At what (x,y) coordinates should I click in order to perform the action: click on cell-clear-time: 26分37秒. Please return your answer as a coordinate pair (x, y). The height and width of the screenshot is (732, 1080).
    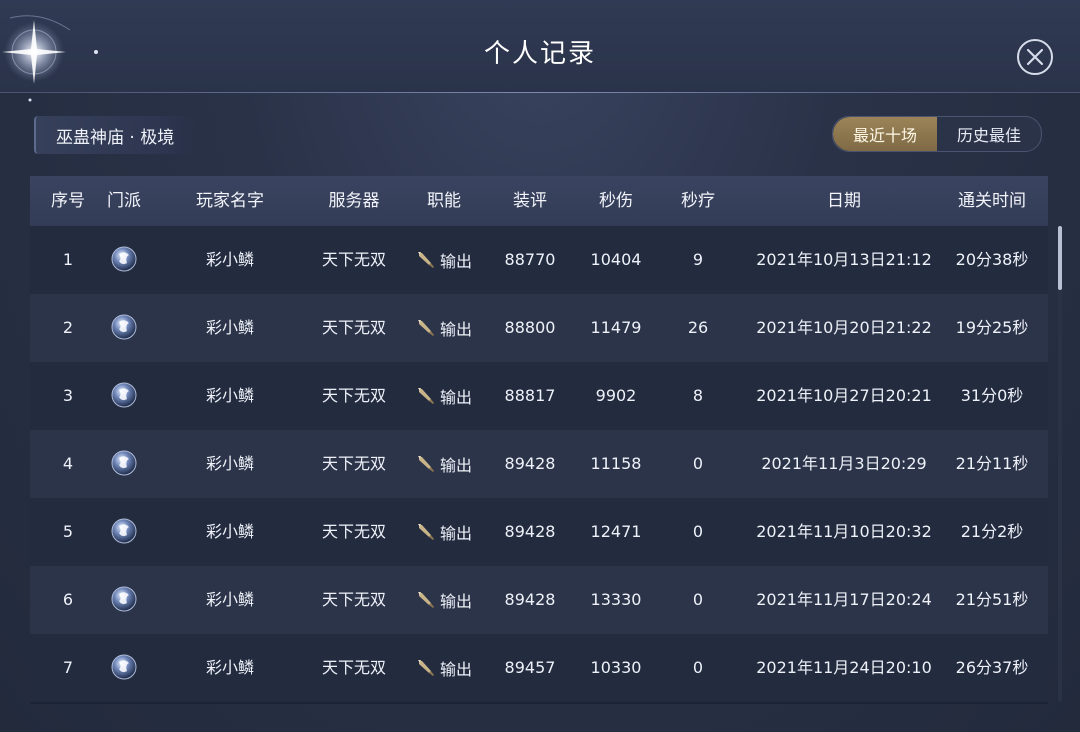
    Looking at the image, I should click on (992, 667).